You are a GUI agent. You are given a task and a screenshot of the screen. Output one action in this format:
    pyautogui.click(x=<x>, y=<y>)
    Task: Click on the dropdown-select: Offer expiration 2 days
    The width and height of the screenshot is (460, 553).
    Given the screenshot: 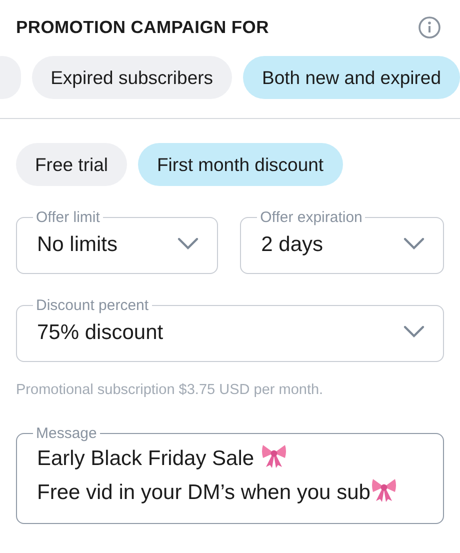 What is the action you would take?
    pyautogui.click(x=342, y=242)
    